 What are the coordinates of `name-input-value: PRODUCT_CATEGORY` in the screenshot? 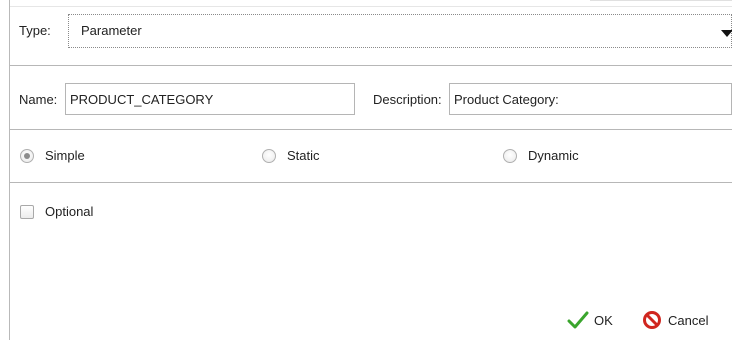 It's located at (142, 99).